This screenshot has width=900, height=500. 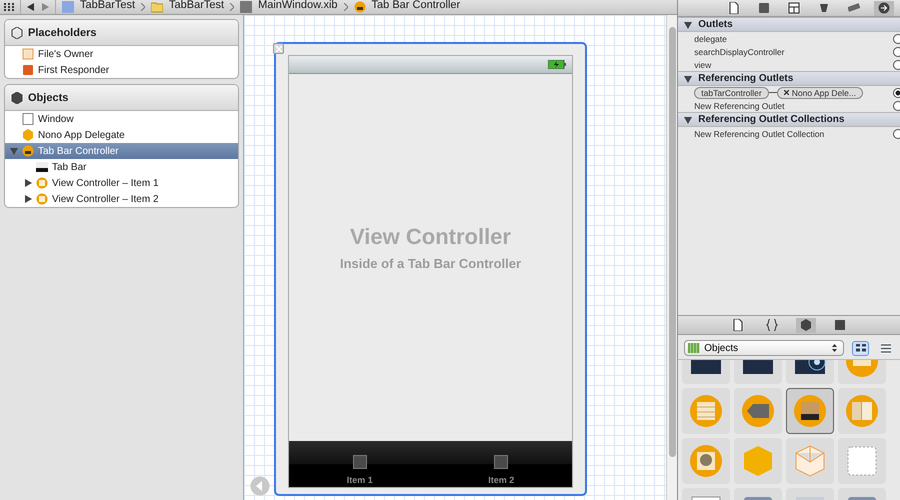 What do you see at coordinates (31, 7) in the screenshot?
I see `back-arrow-icon` at bounding box center [31, 7].